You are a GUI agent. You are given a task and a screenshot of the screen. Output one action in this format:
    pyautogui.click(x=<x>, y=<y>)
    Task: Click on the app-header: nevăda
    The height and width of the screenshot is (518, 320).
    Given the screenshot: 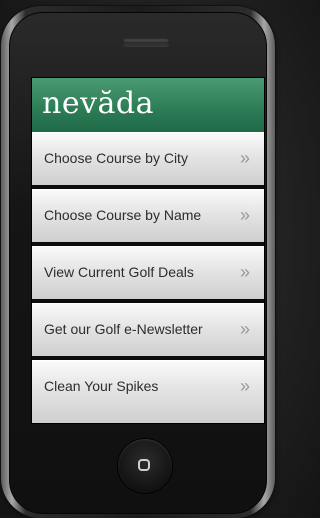 What is the action you would take?
    pyautogui.click(x=148, y=105)
    